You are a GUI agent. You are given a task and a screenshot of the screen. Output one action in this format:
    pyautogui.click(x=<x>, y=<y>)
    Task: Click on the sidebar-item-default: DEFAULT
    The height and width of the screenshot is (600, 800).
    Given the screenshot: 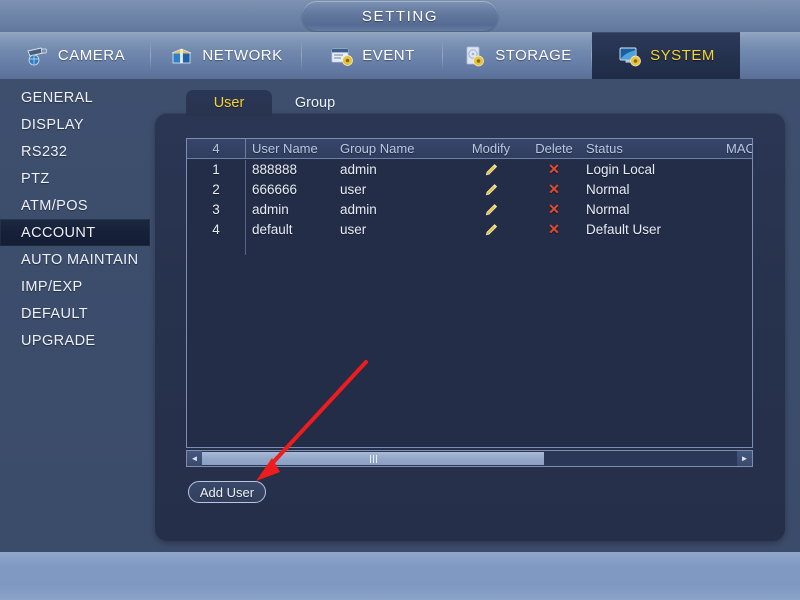 What is the action you would take?
    pyautogui.click(x=75, y=313)
    